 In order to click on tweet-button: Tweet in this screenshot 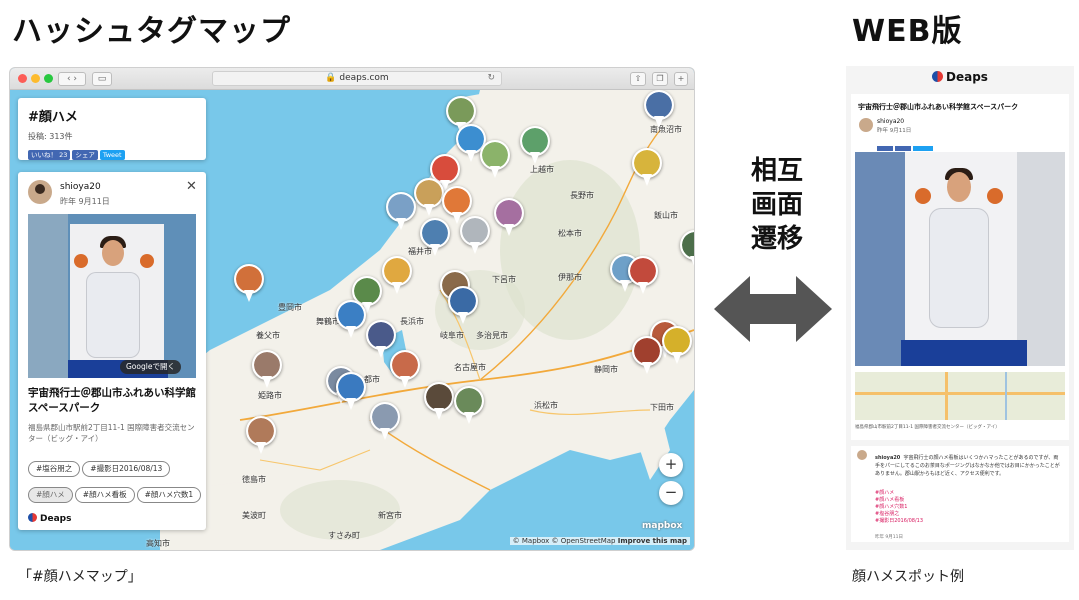, I will do `click(112, 155)`.